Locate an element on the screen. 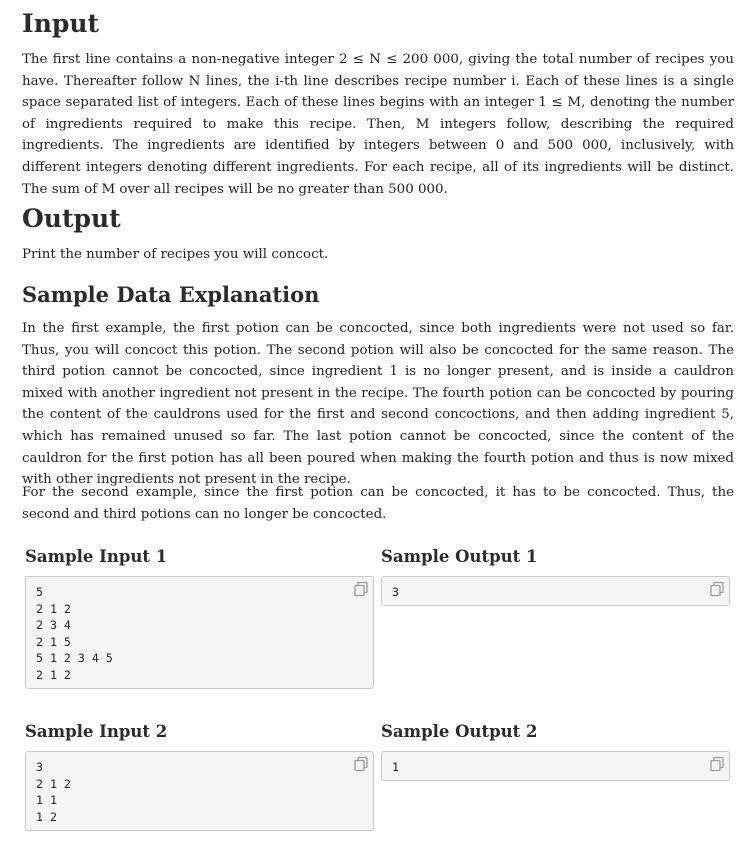  sample-input-2-box: 3 2 1 2 1 1 1 2 is located at coordinates (199, 791).